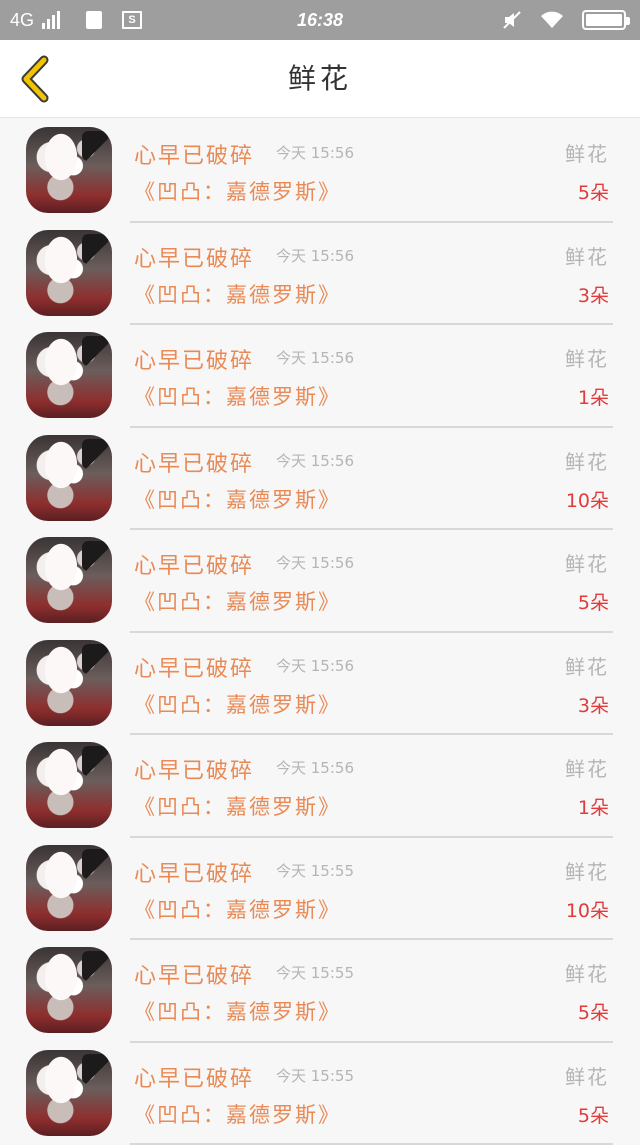 Image resolution: width=640 pixels, height=1145 pixels. I want to click on mute-icon, so click(512, 20).